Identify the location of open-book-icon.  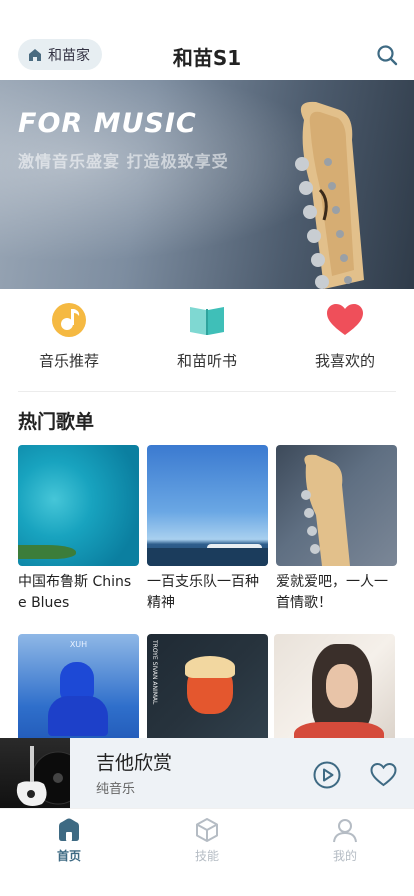
(207, 320).